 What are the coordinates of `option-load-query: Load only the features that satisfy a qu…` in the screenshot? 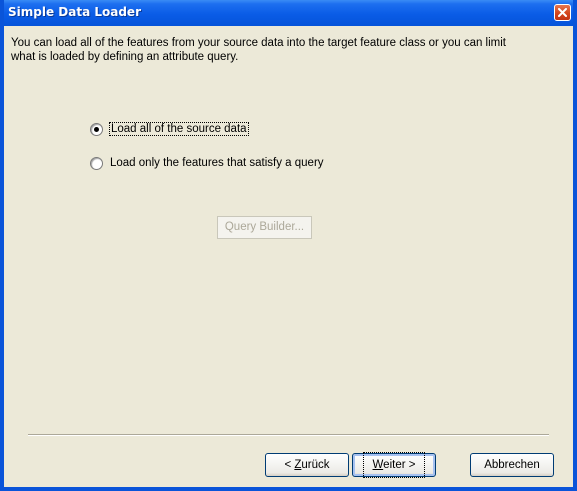 It's located at (207, 163).